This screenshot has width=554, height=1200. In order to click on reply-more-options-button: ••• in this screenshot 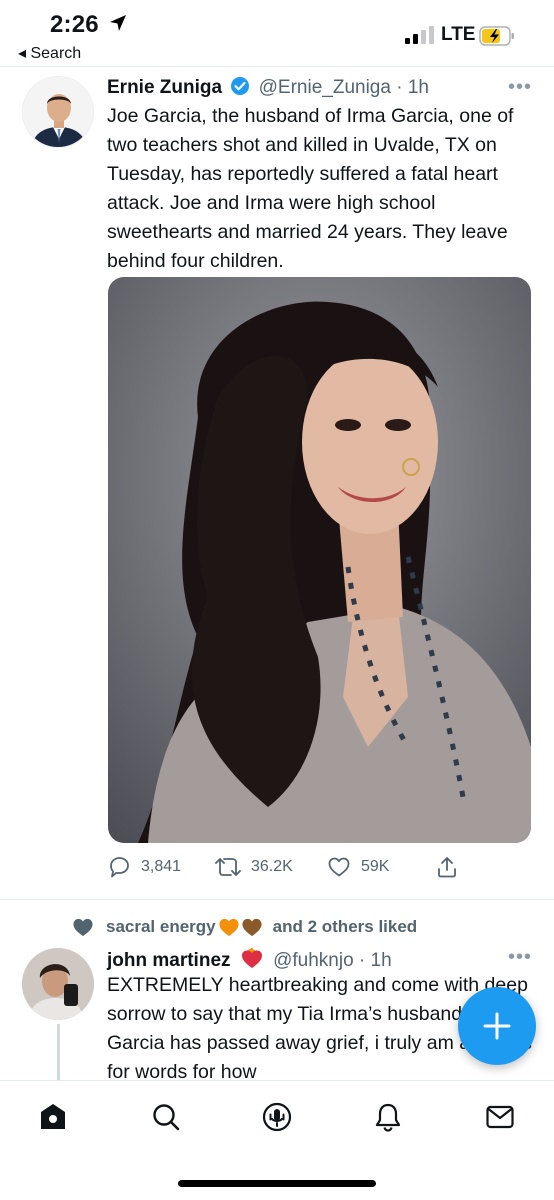, I will do `click(520, 957)`.